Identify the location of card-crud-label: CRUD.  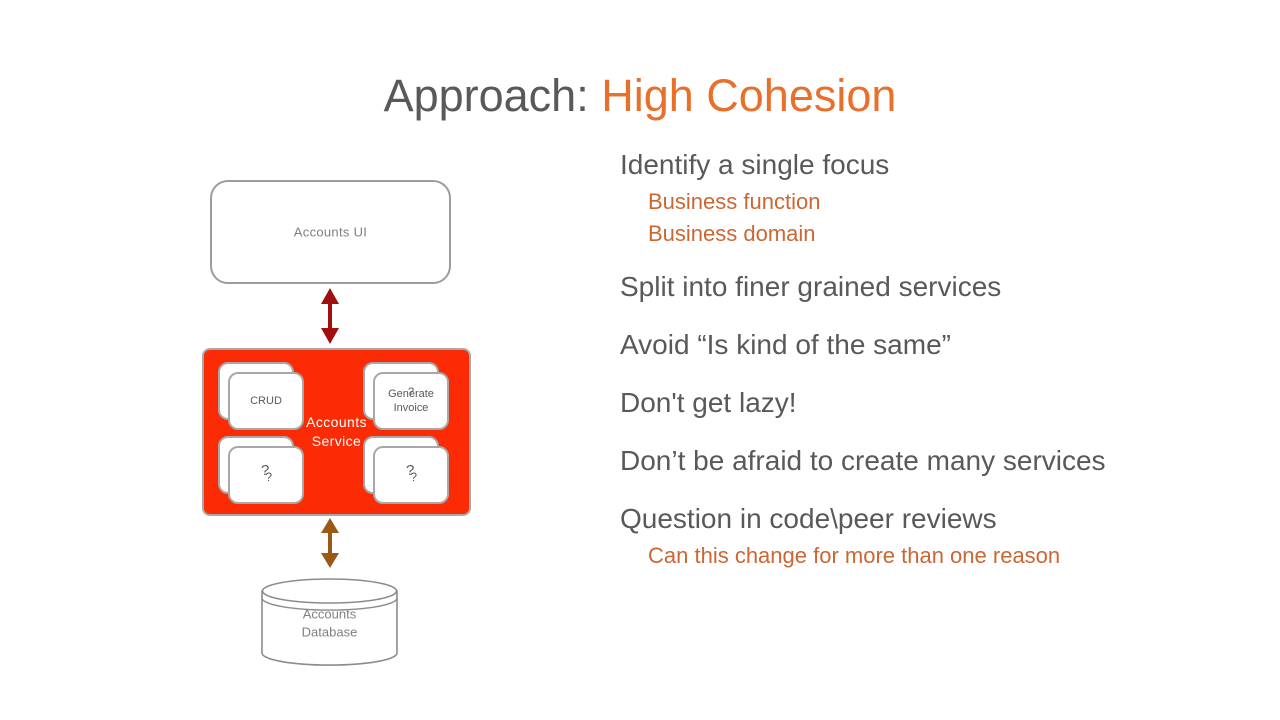
(266, 401).